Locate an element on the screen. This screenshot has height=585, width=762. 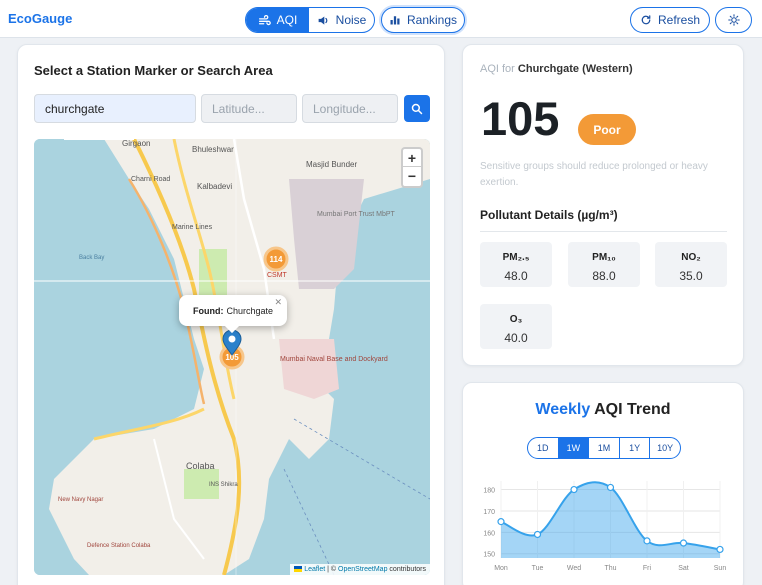
pollutant-name: PM₁₀ is located at coordinates (604, 257).